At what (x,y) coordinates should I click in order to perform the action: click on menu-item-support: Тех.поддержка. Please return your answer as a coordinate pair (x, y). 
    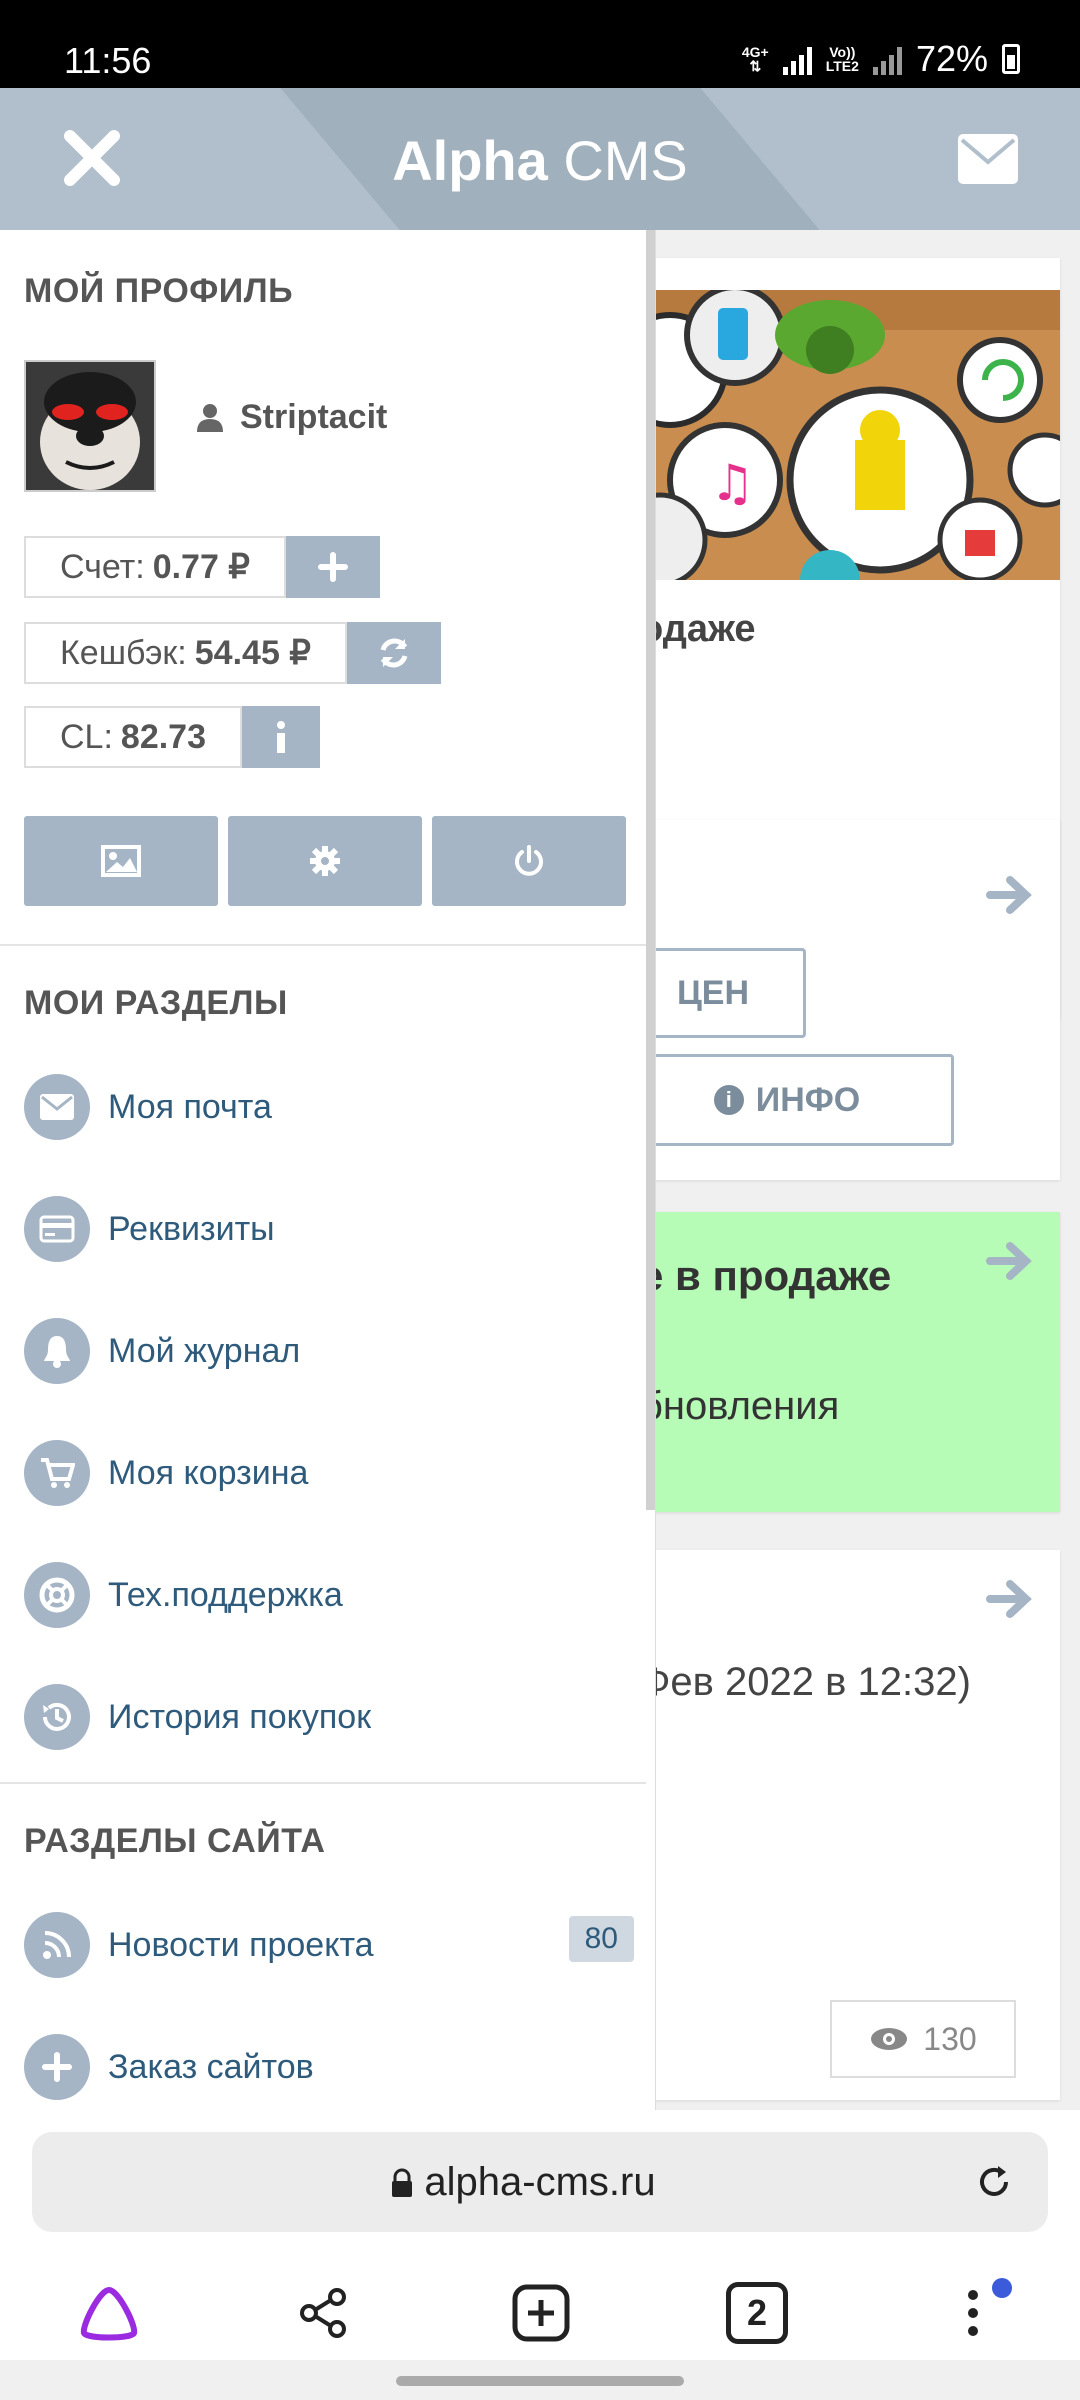
    Looking at the image, I should click on (329, 1595).